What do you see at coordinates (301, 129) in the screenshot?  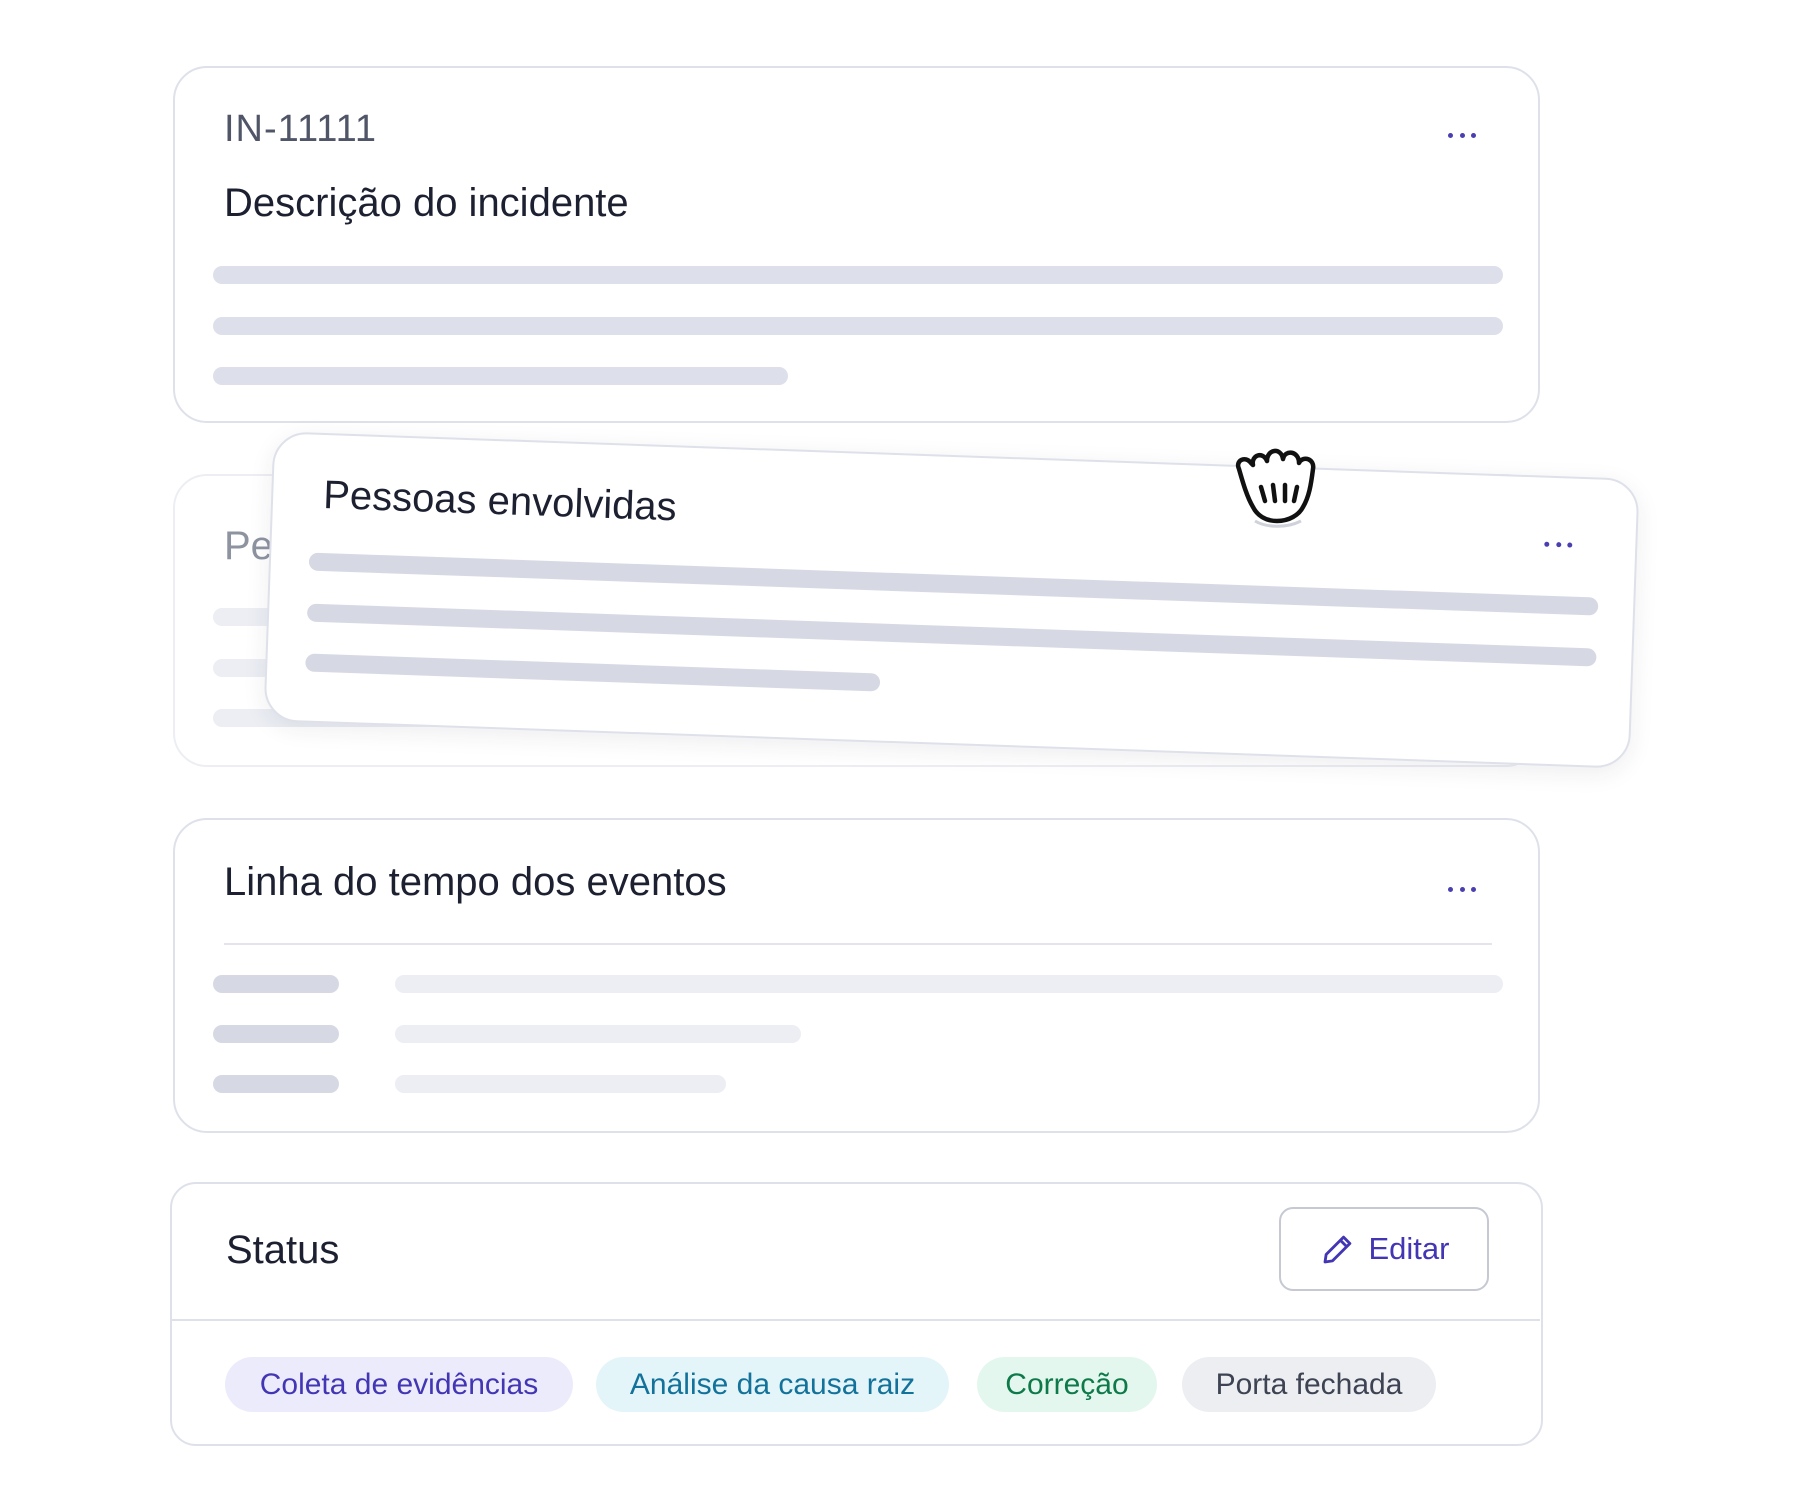 I see `incident-id: IN-11111` at bounding box center [301, 129].